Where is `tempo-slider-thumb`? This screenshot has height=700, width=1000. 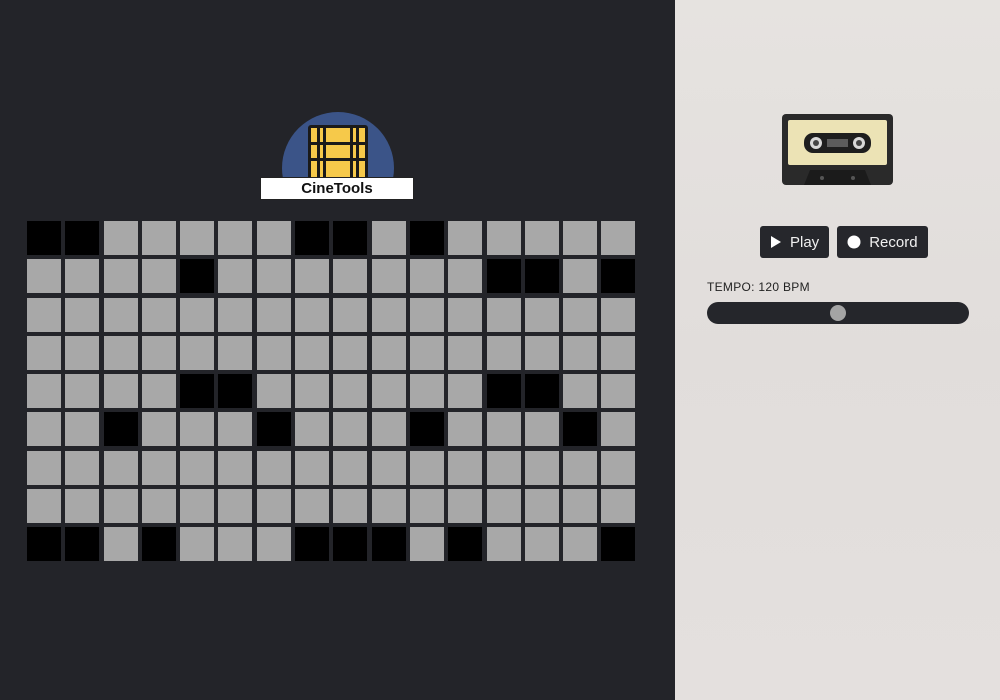
tempo-slider-thumb is located at coordinates (838, 313).